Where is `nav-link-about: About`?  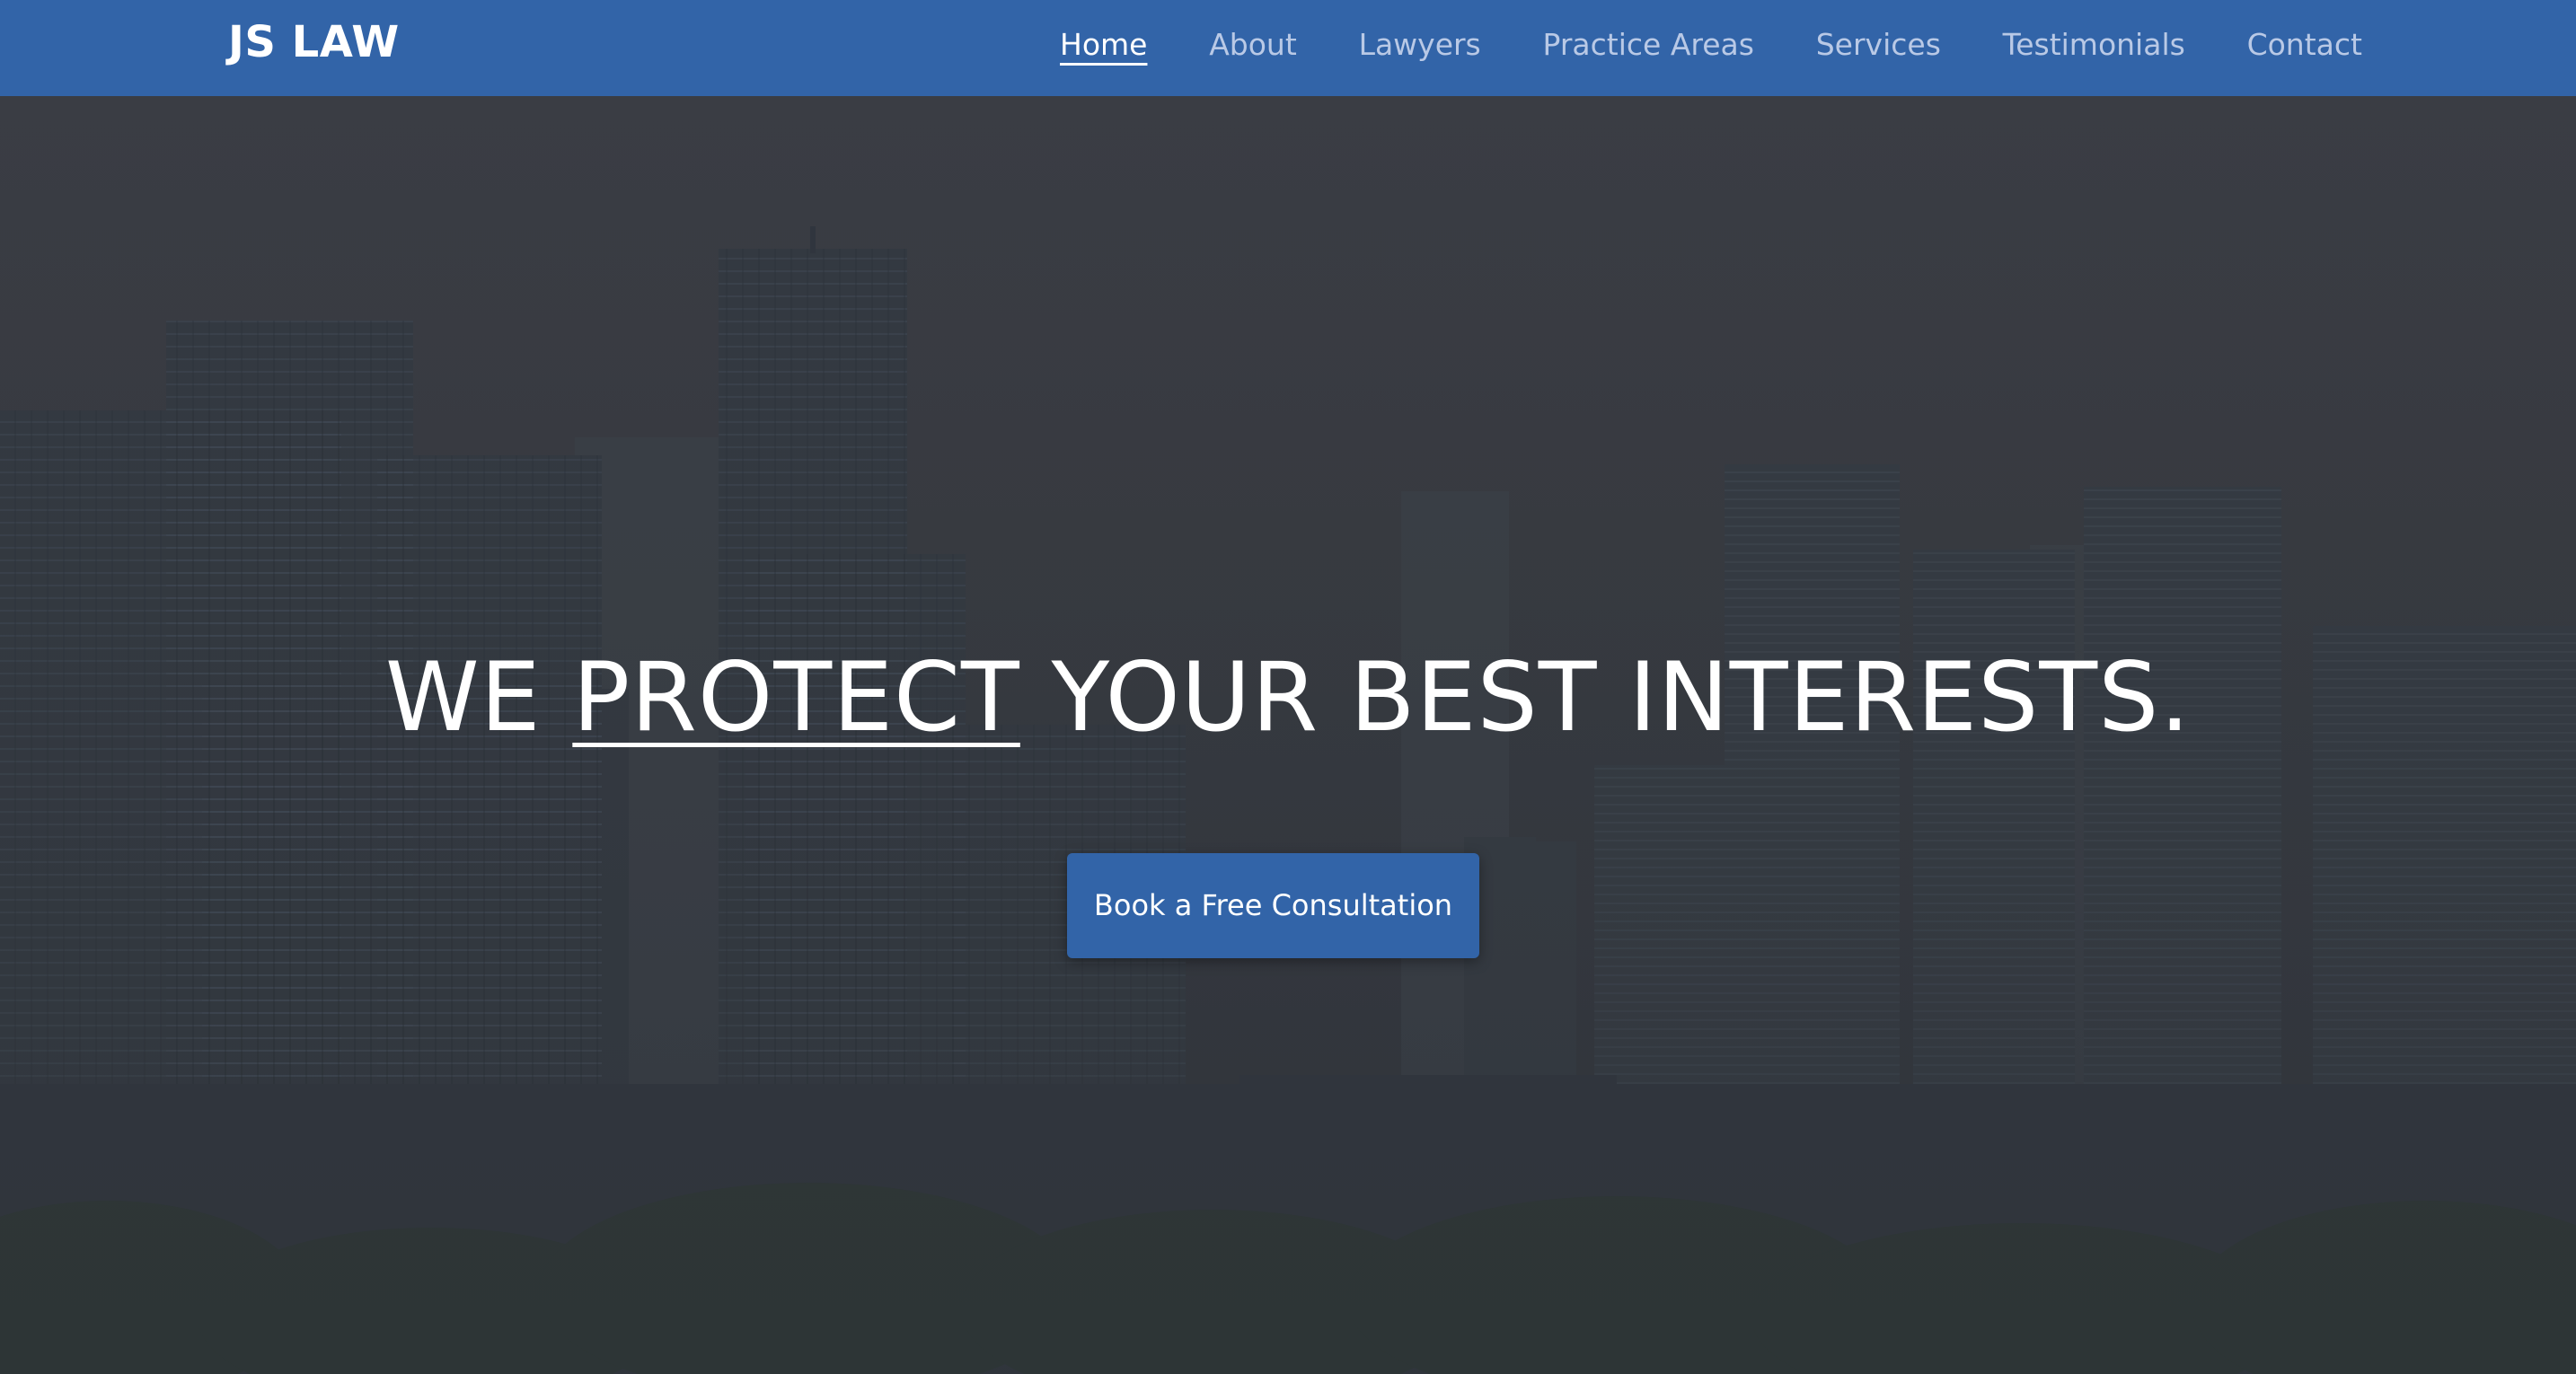 nav-link-about: About is located at coordinates (1253, 45).